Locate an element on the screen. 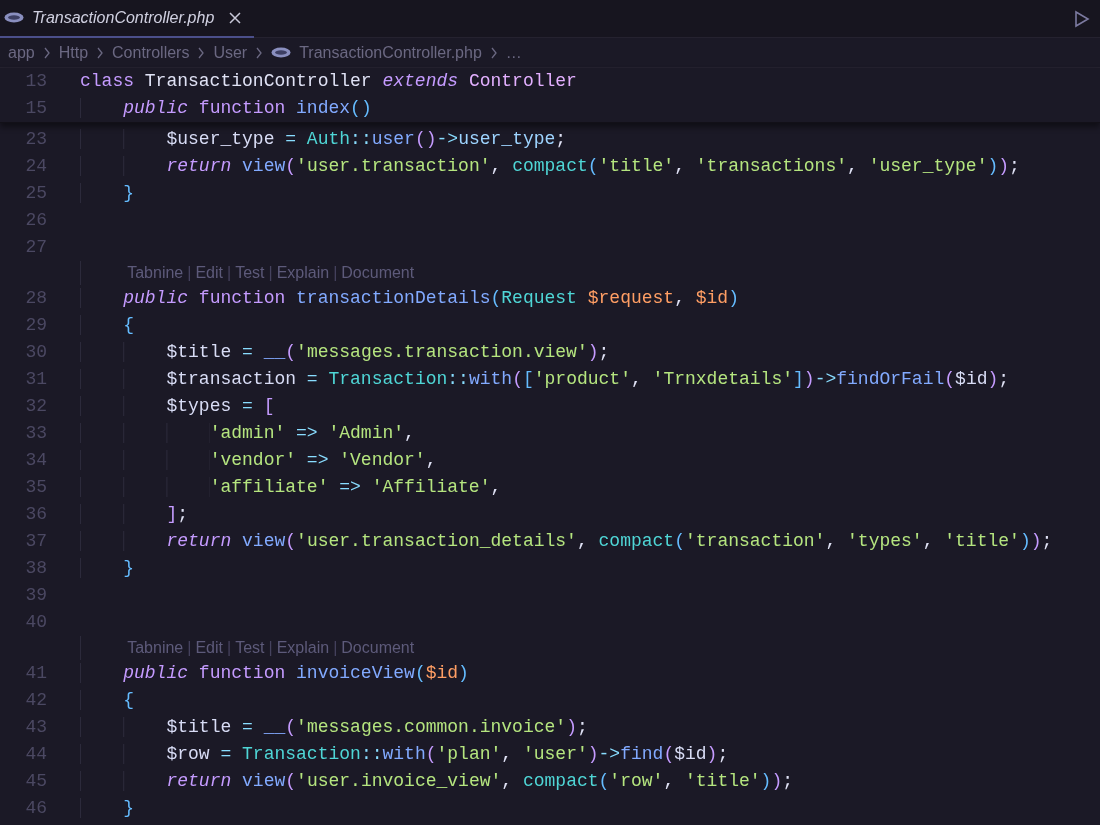  code-line: 'vendor' => 'Vendor', is located at coordinates (258, 460).